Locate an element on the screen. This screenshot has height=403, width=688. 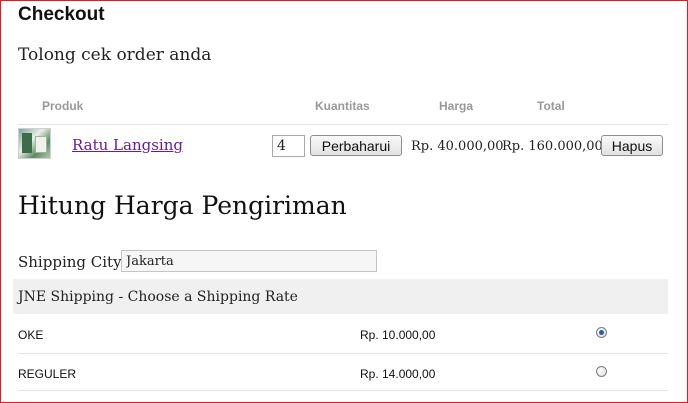
rate-radio-oke is located at coordinates (601, 332).